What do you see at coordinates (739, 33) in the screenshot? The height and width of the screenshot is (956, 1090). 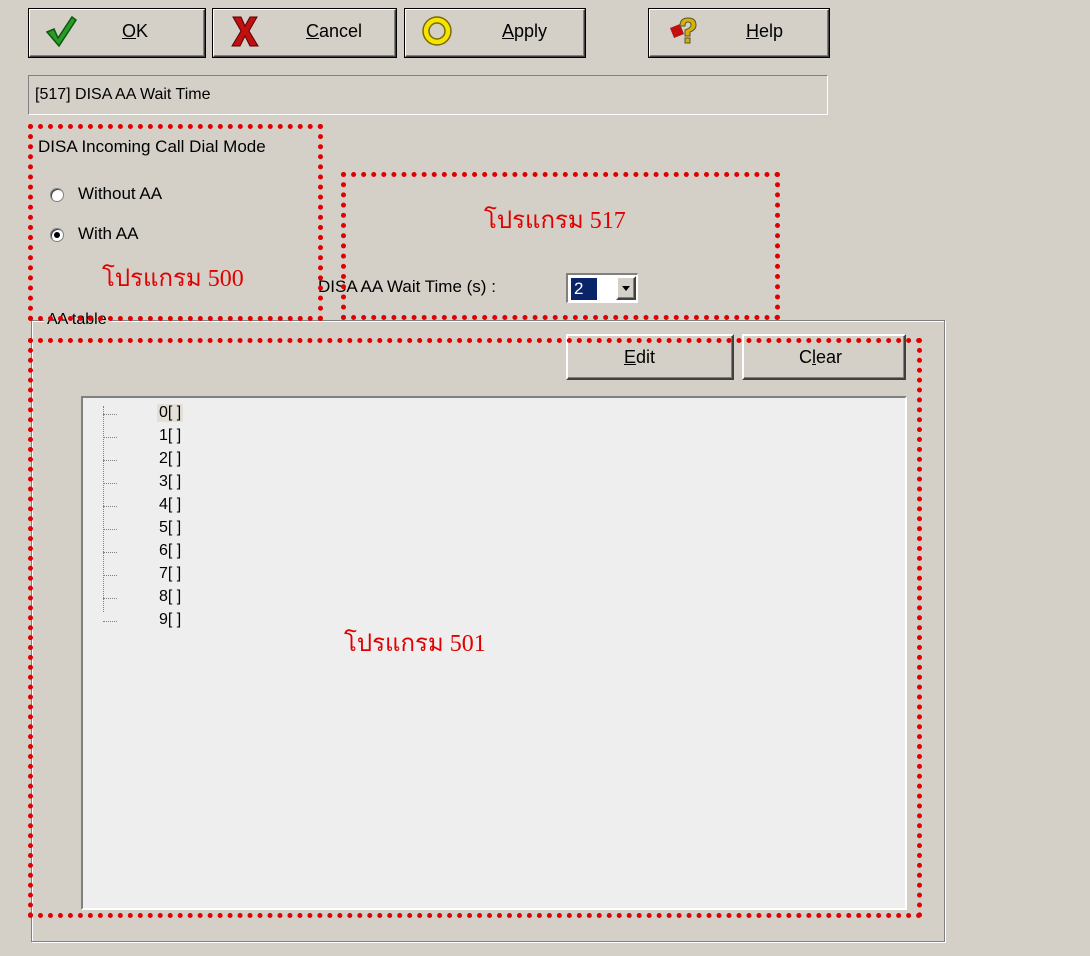 I see `help-button: Help` at bounding box center [739, 33].